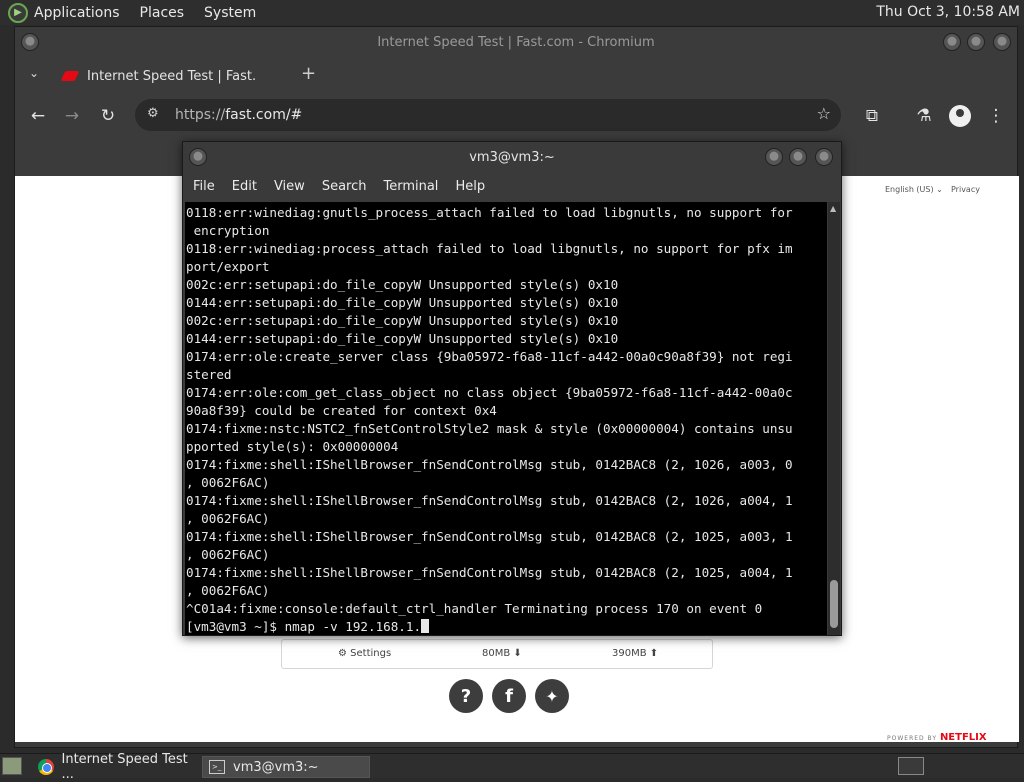 This screenshot has height=782, width=1024. I want to click on terminal-prompt-line: [vm3@vm3 ~]$ nmap -v 192.168.1., so click(506, 626).